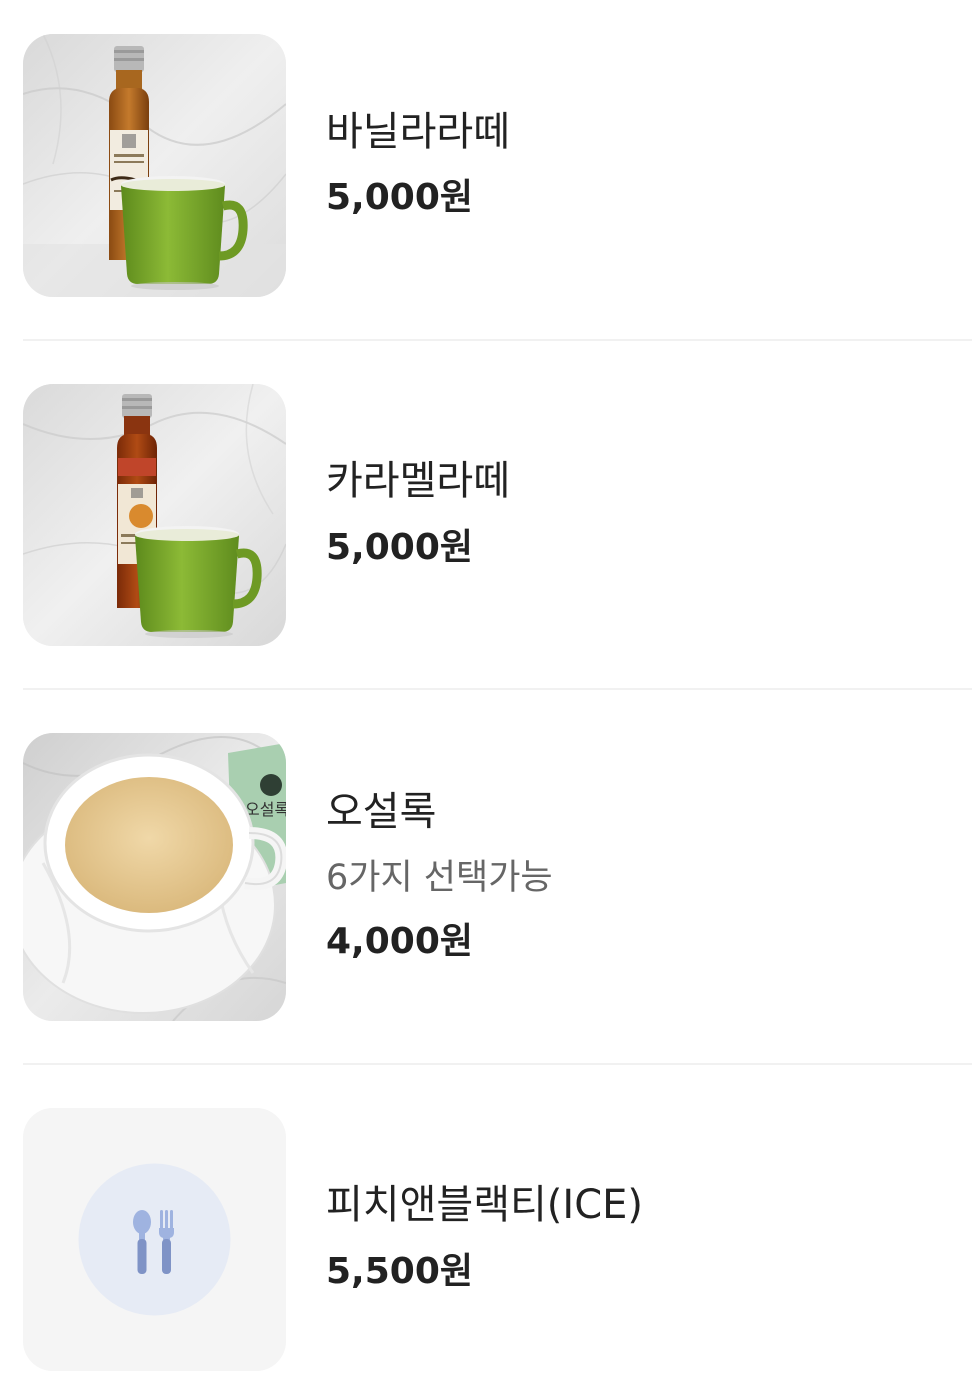 Image resolution: width=972 pixels, height=1399 pixels. What do you see at coordinates (265, 809) in the screenshot?
I see `svg-text: 오설록` at bounding box center [265, 809].